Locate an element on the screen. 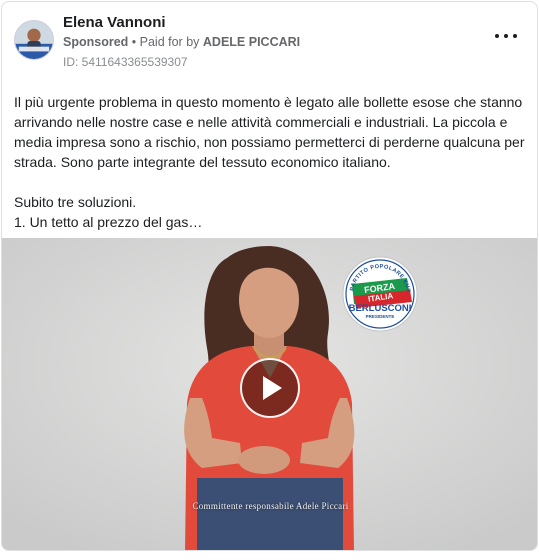 Image resolution: width=539 pixels, height=560 pixels. play-triangle is located at coordinates (272, 388).